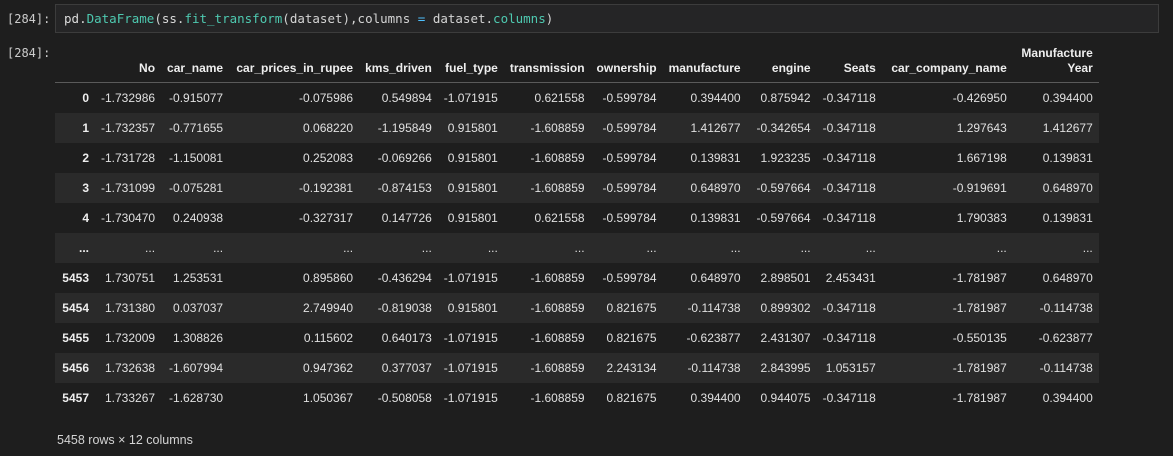  Describe the element at coordinates (785, 98) in the screenshot. I see `table-cell: 0.875942` at that location.